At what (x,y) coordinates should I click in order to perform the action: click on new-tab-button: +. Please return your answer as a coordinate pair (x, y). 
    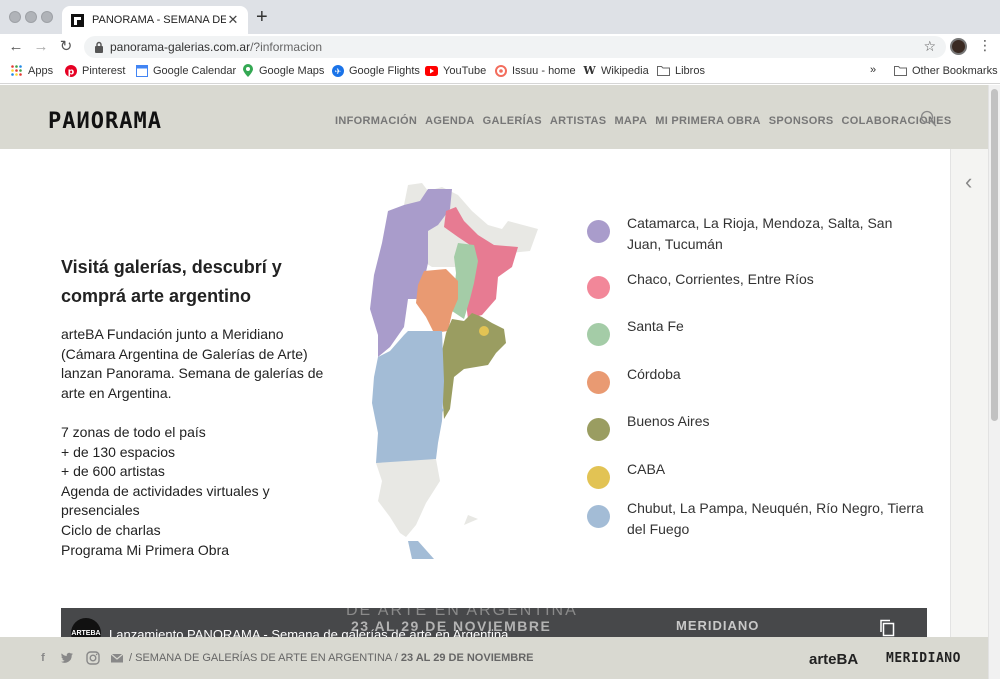
    Looking at the image, I should click on (262, 17).